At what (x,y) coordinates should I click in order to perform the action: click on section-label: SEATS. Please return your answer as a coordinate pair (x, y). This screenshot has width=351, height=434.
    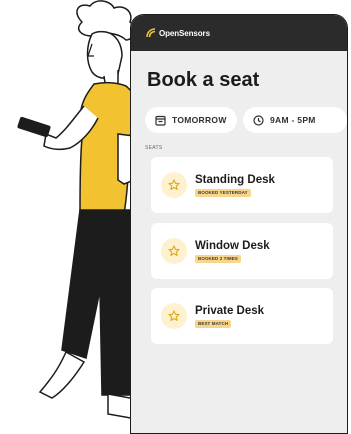
    Looking at the image, I should click on (154, 148).